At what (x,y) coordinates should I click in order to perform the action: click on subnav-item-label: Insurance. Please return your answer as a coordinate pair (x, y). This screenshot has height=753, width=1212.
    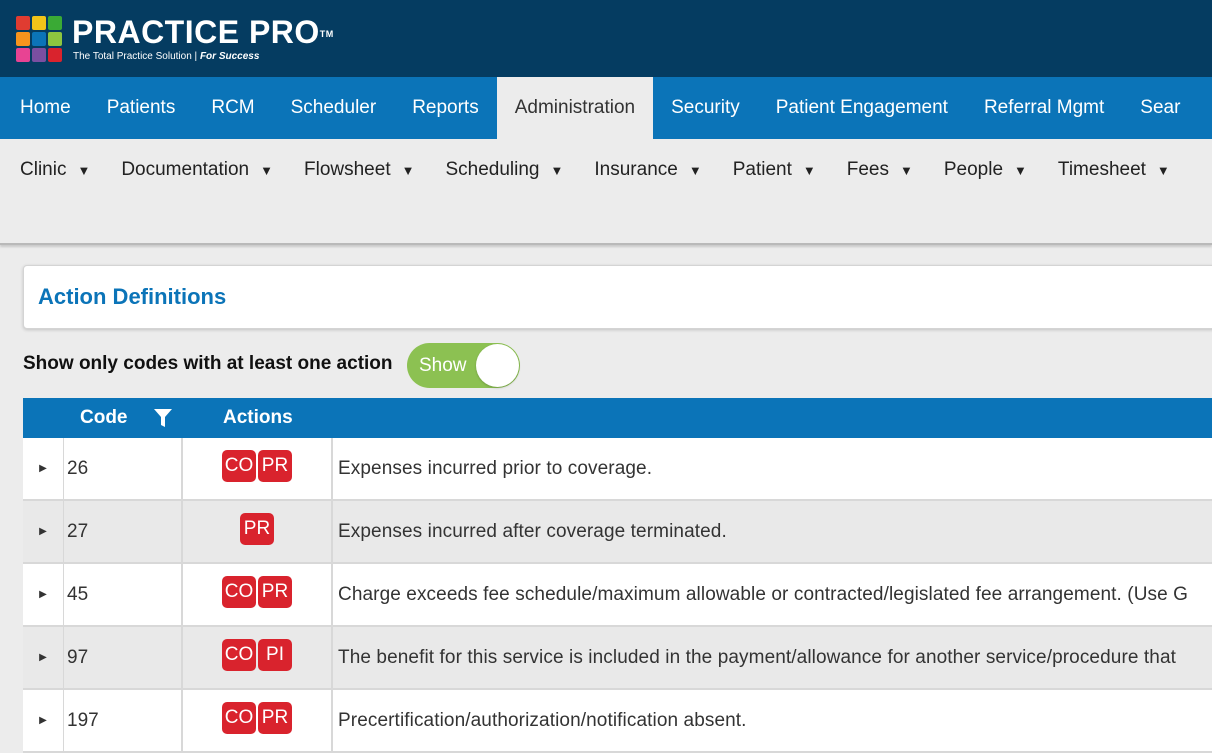
    Looking at the image, I should click on (636, 169).